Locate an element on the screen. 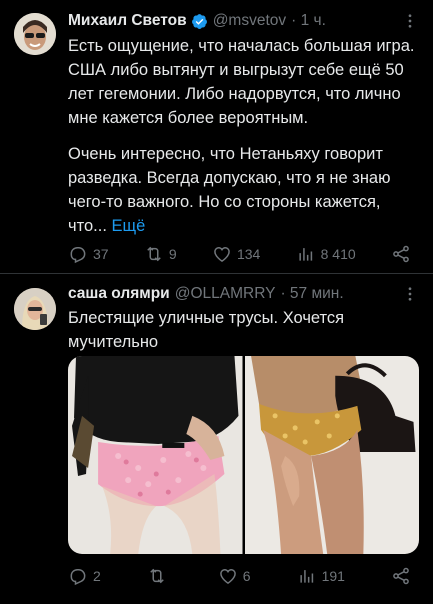 The width and height of the screenshot is (433, 604). tweet-time: · 1 ч. is located at coordinates (308, 21).